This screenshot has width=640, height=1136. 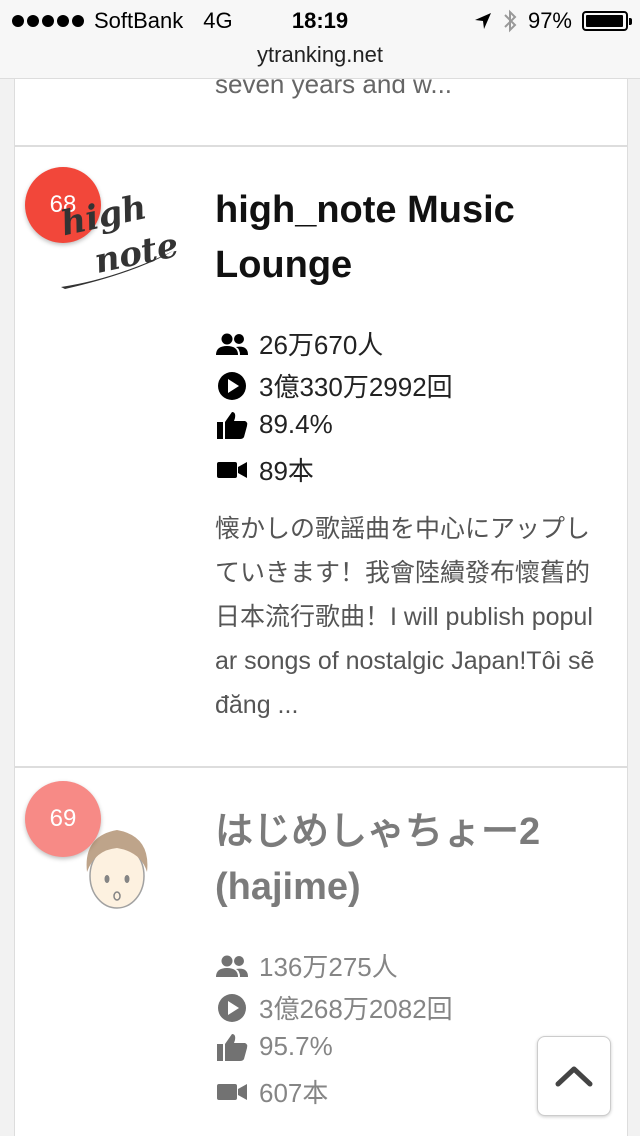 I want to click on views-stat: 3億268万2082回, so click(x=334, y=1007).